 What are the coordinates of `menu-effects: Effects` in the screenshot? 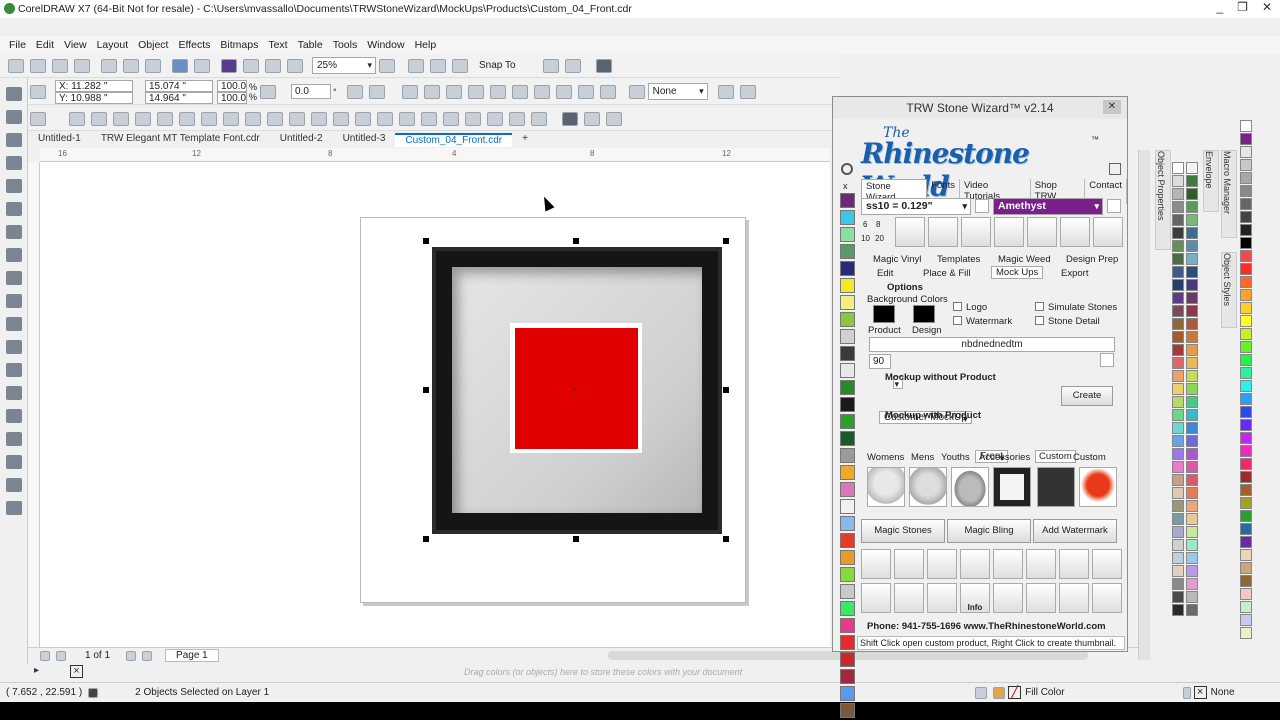 It's located at (194, 45).